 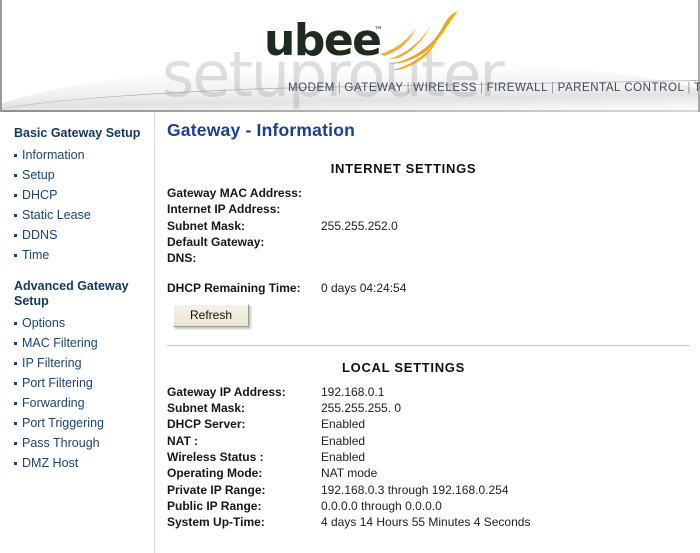 I want to click on table-row: Subnet Mask: 255.255.255. 0, so click(x=348, y=408).